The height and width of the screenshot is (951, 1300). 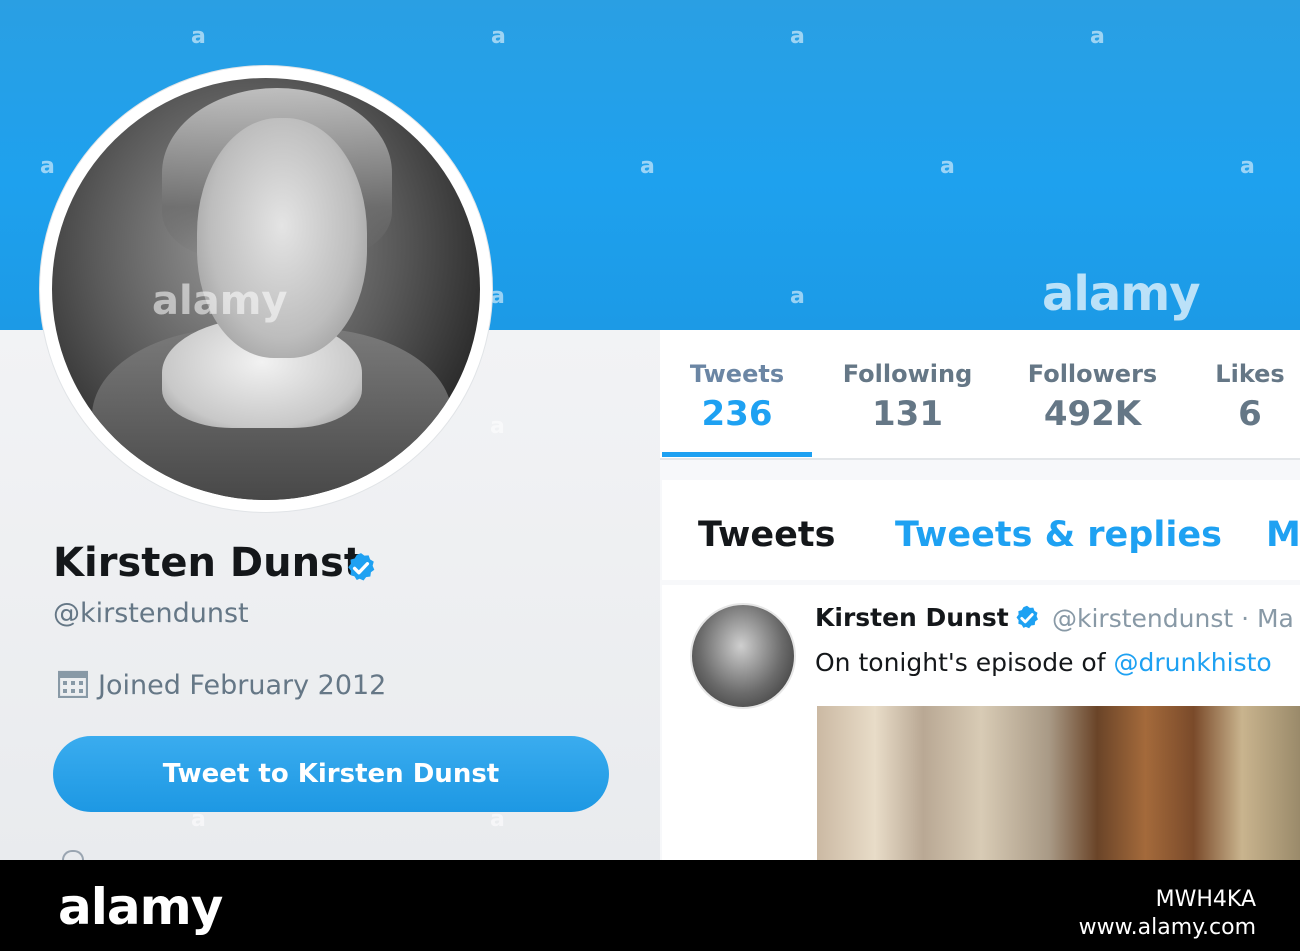 I want to click on stat-tweets: Tweets 236, so click(x=737, y=394).